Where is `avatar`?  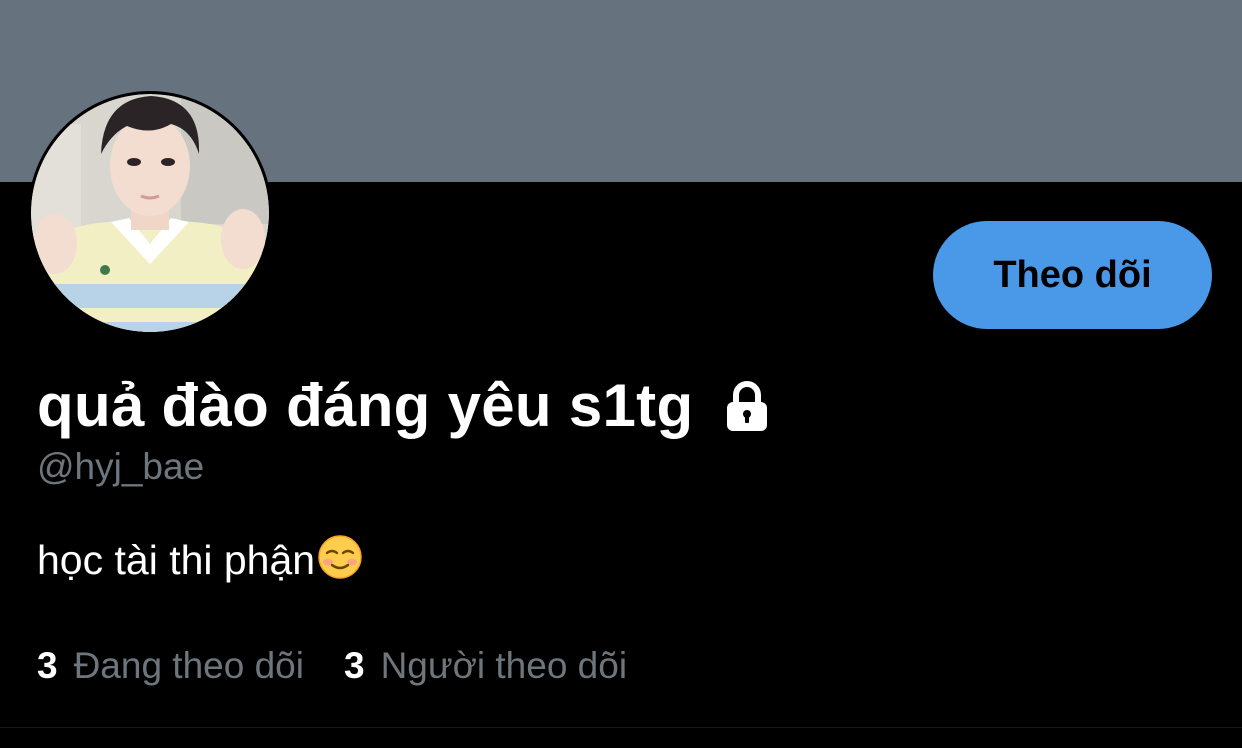 avatar is located at coordinates (150, 213).